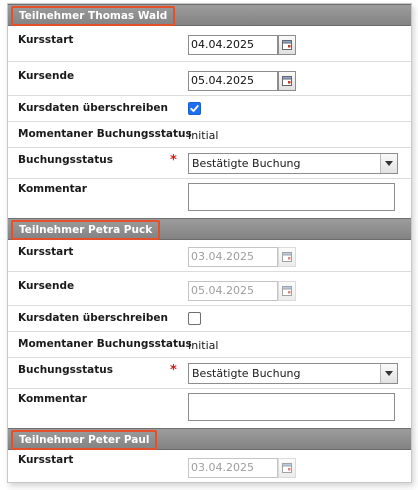  What do you see at coordinates (209, 229) in the screenshot?
I see `participant-header: Teilnehmer Petra Puck` at bounding box center [209, 229].